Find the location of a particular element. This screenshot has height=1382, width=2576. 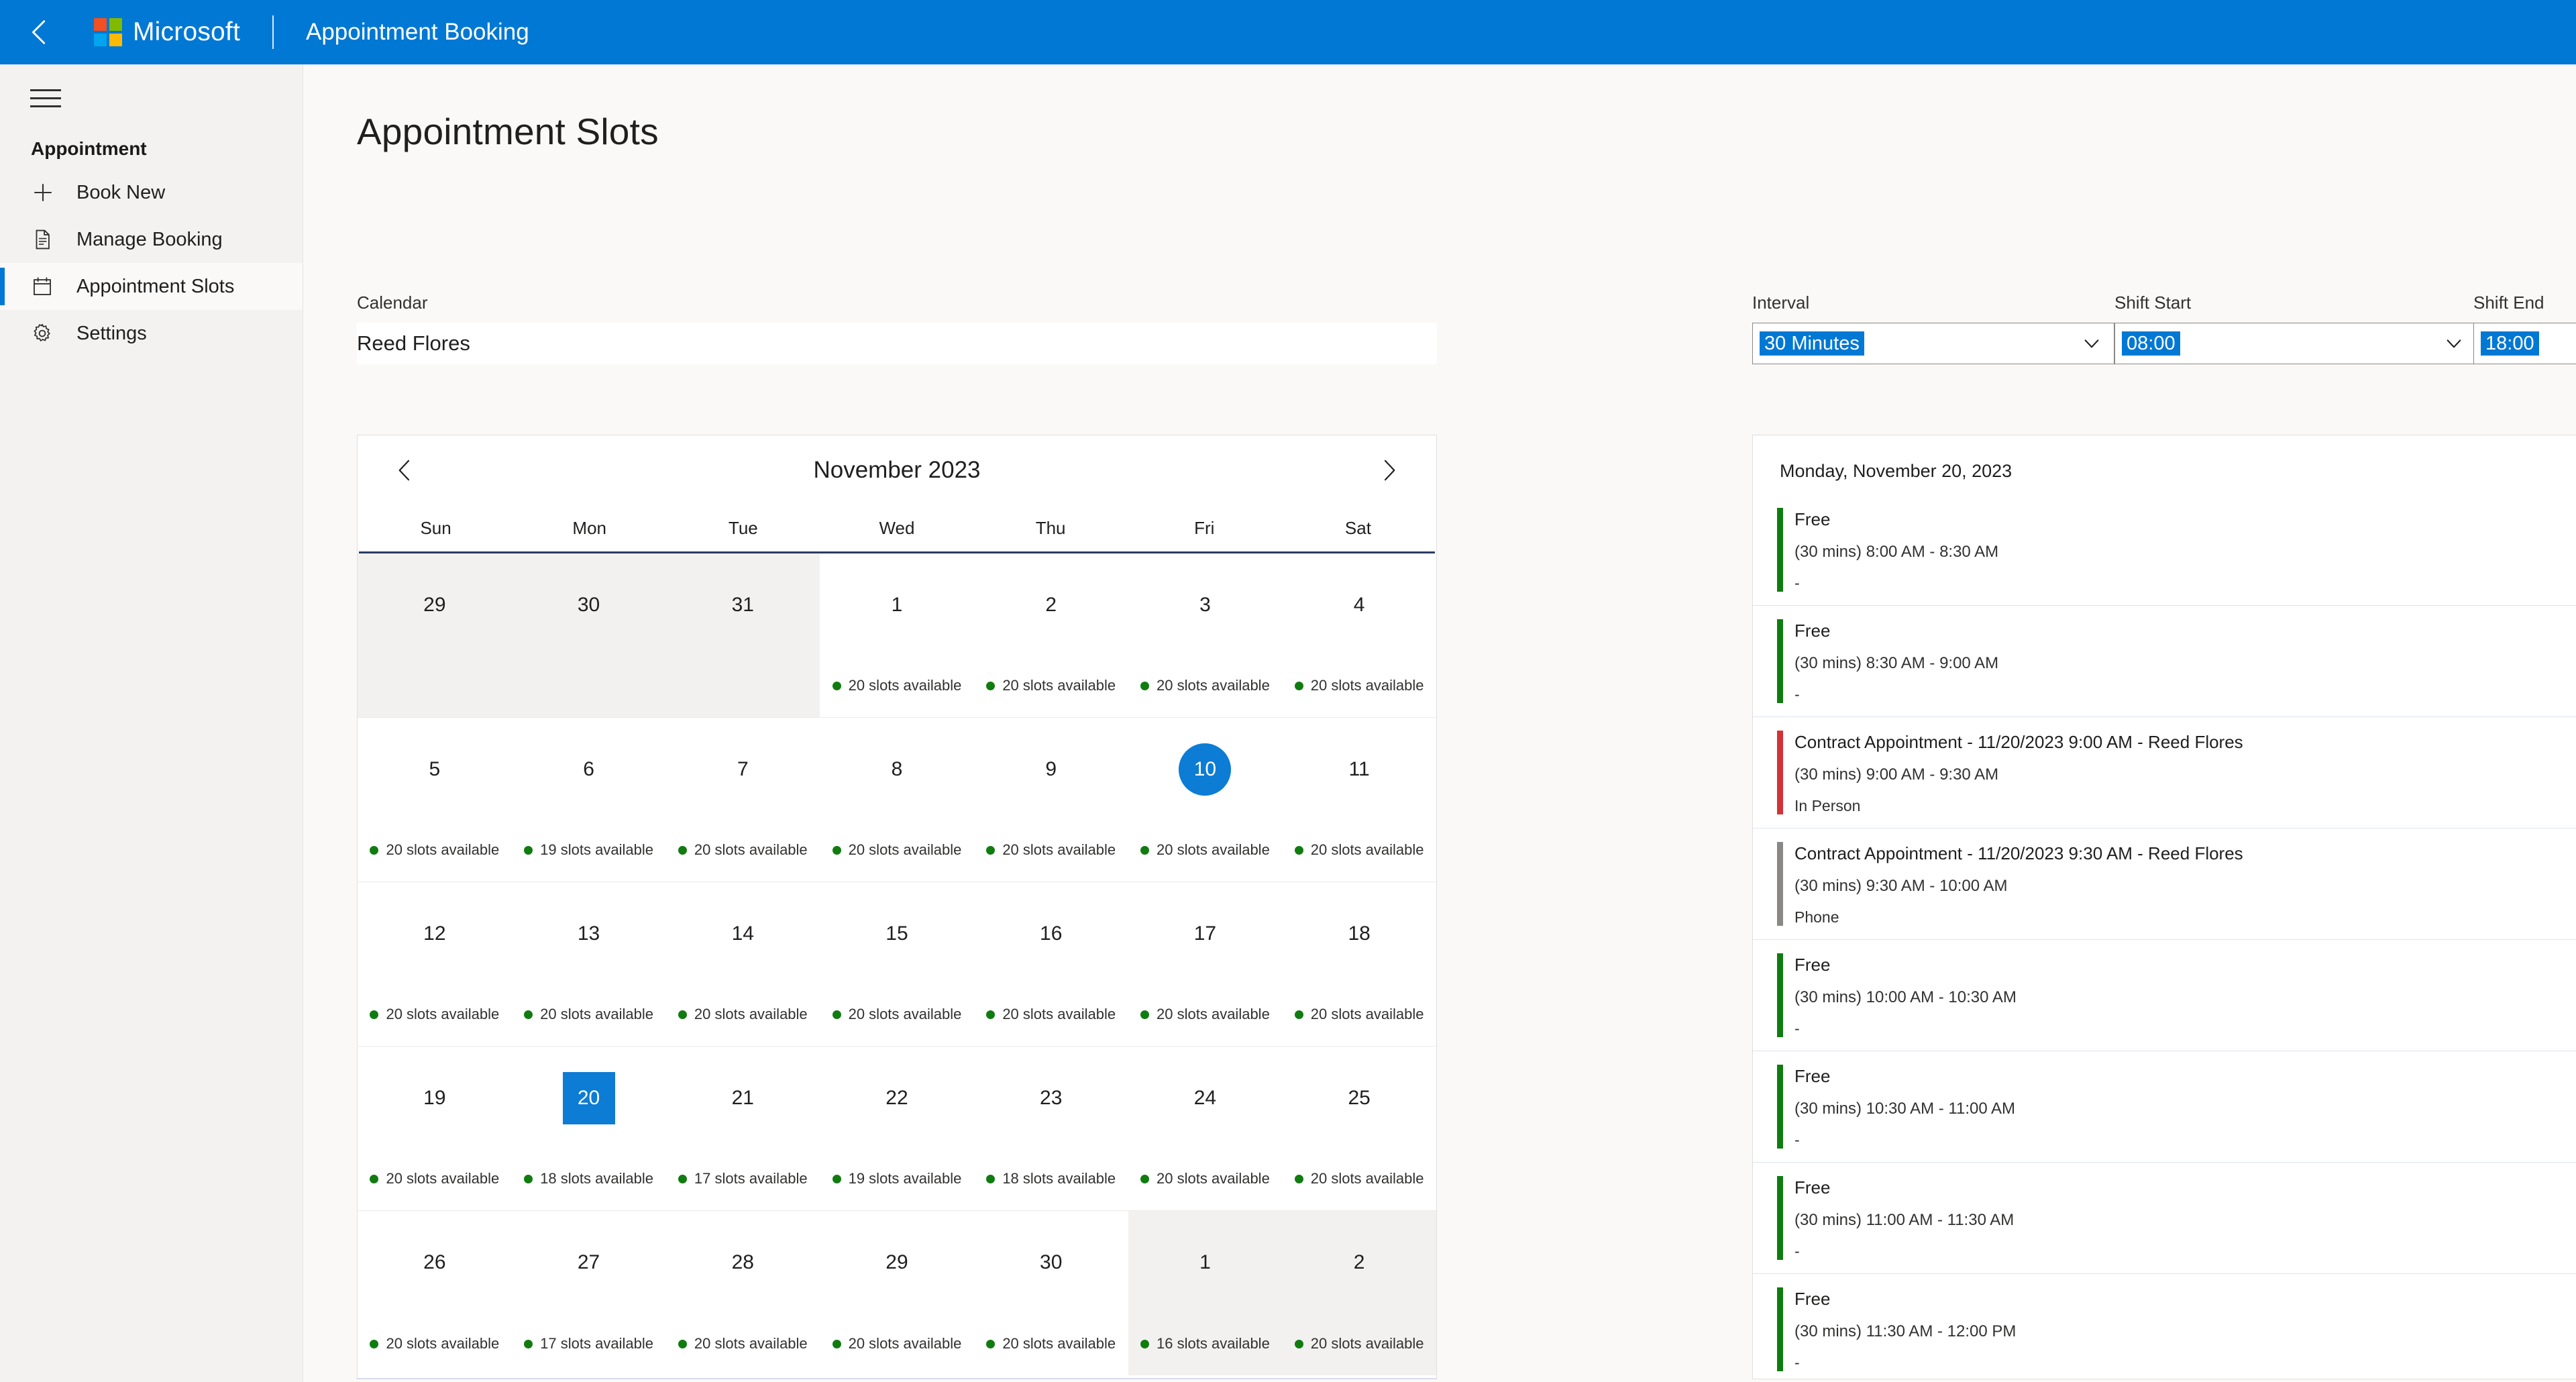

slot-row: Free(30 mins) 10:00 AM - 10:30 AM-Add is located at coordinates (2164, 995).